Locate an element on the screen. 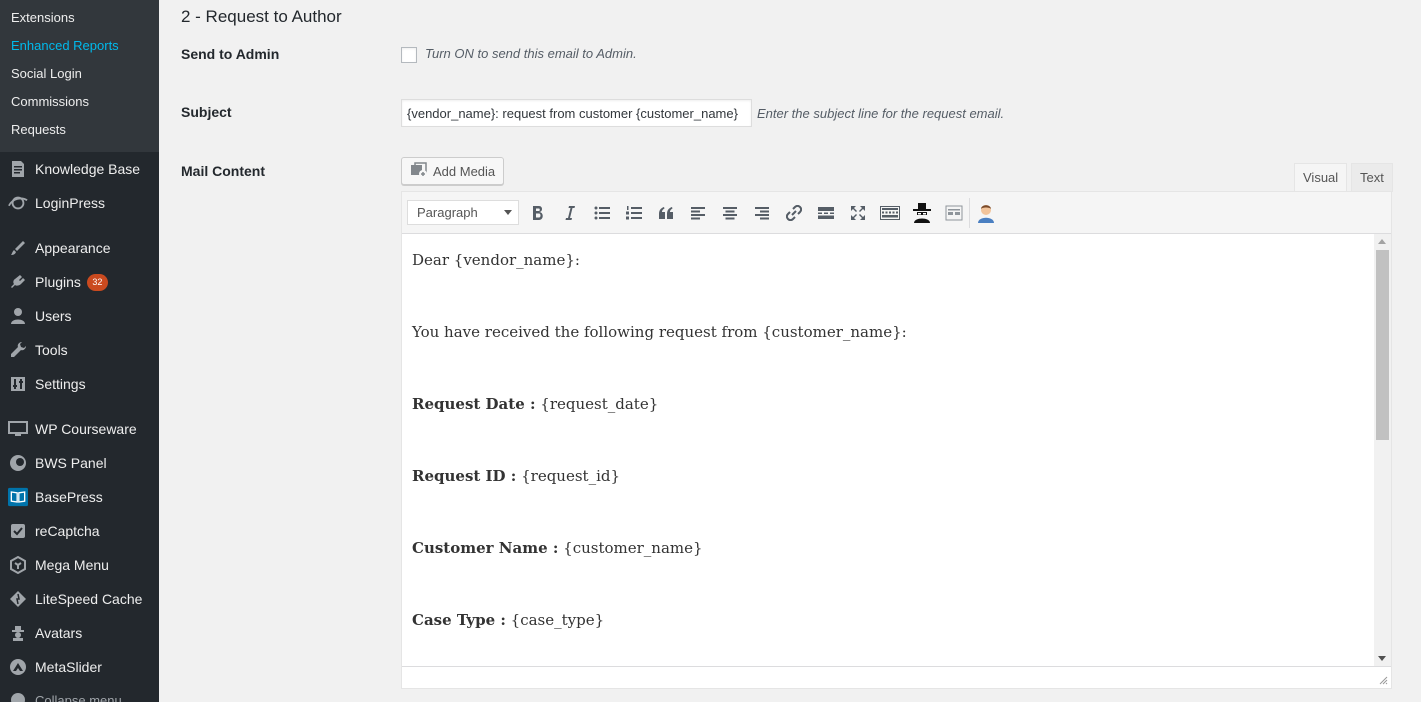 The image size is (1421, 702). sidebar-item-settings: Settings is located at coordinates (79, 384).